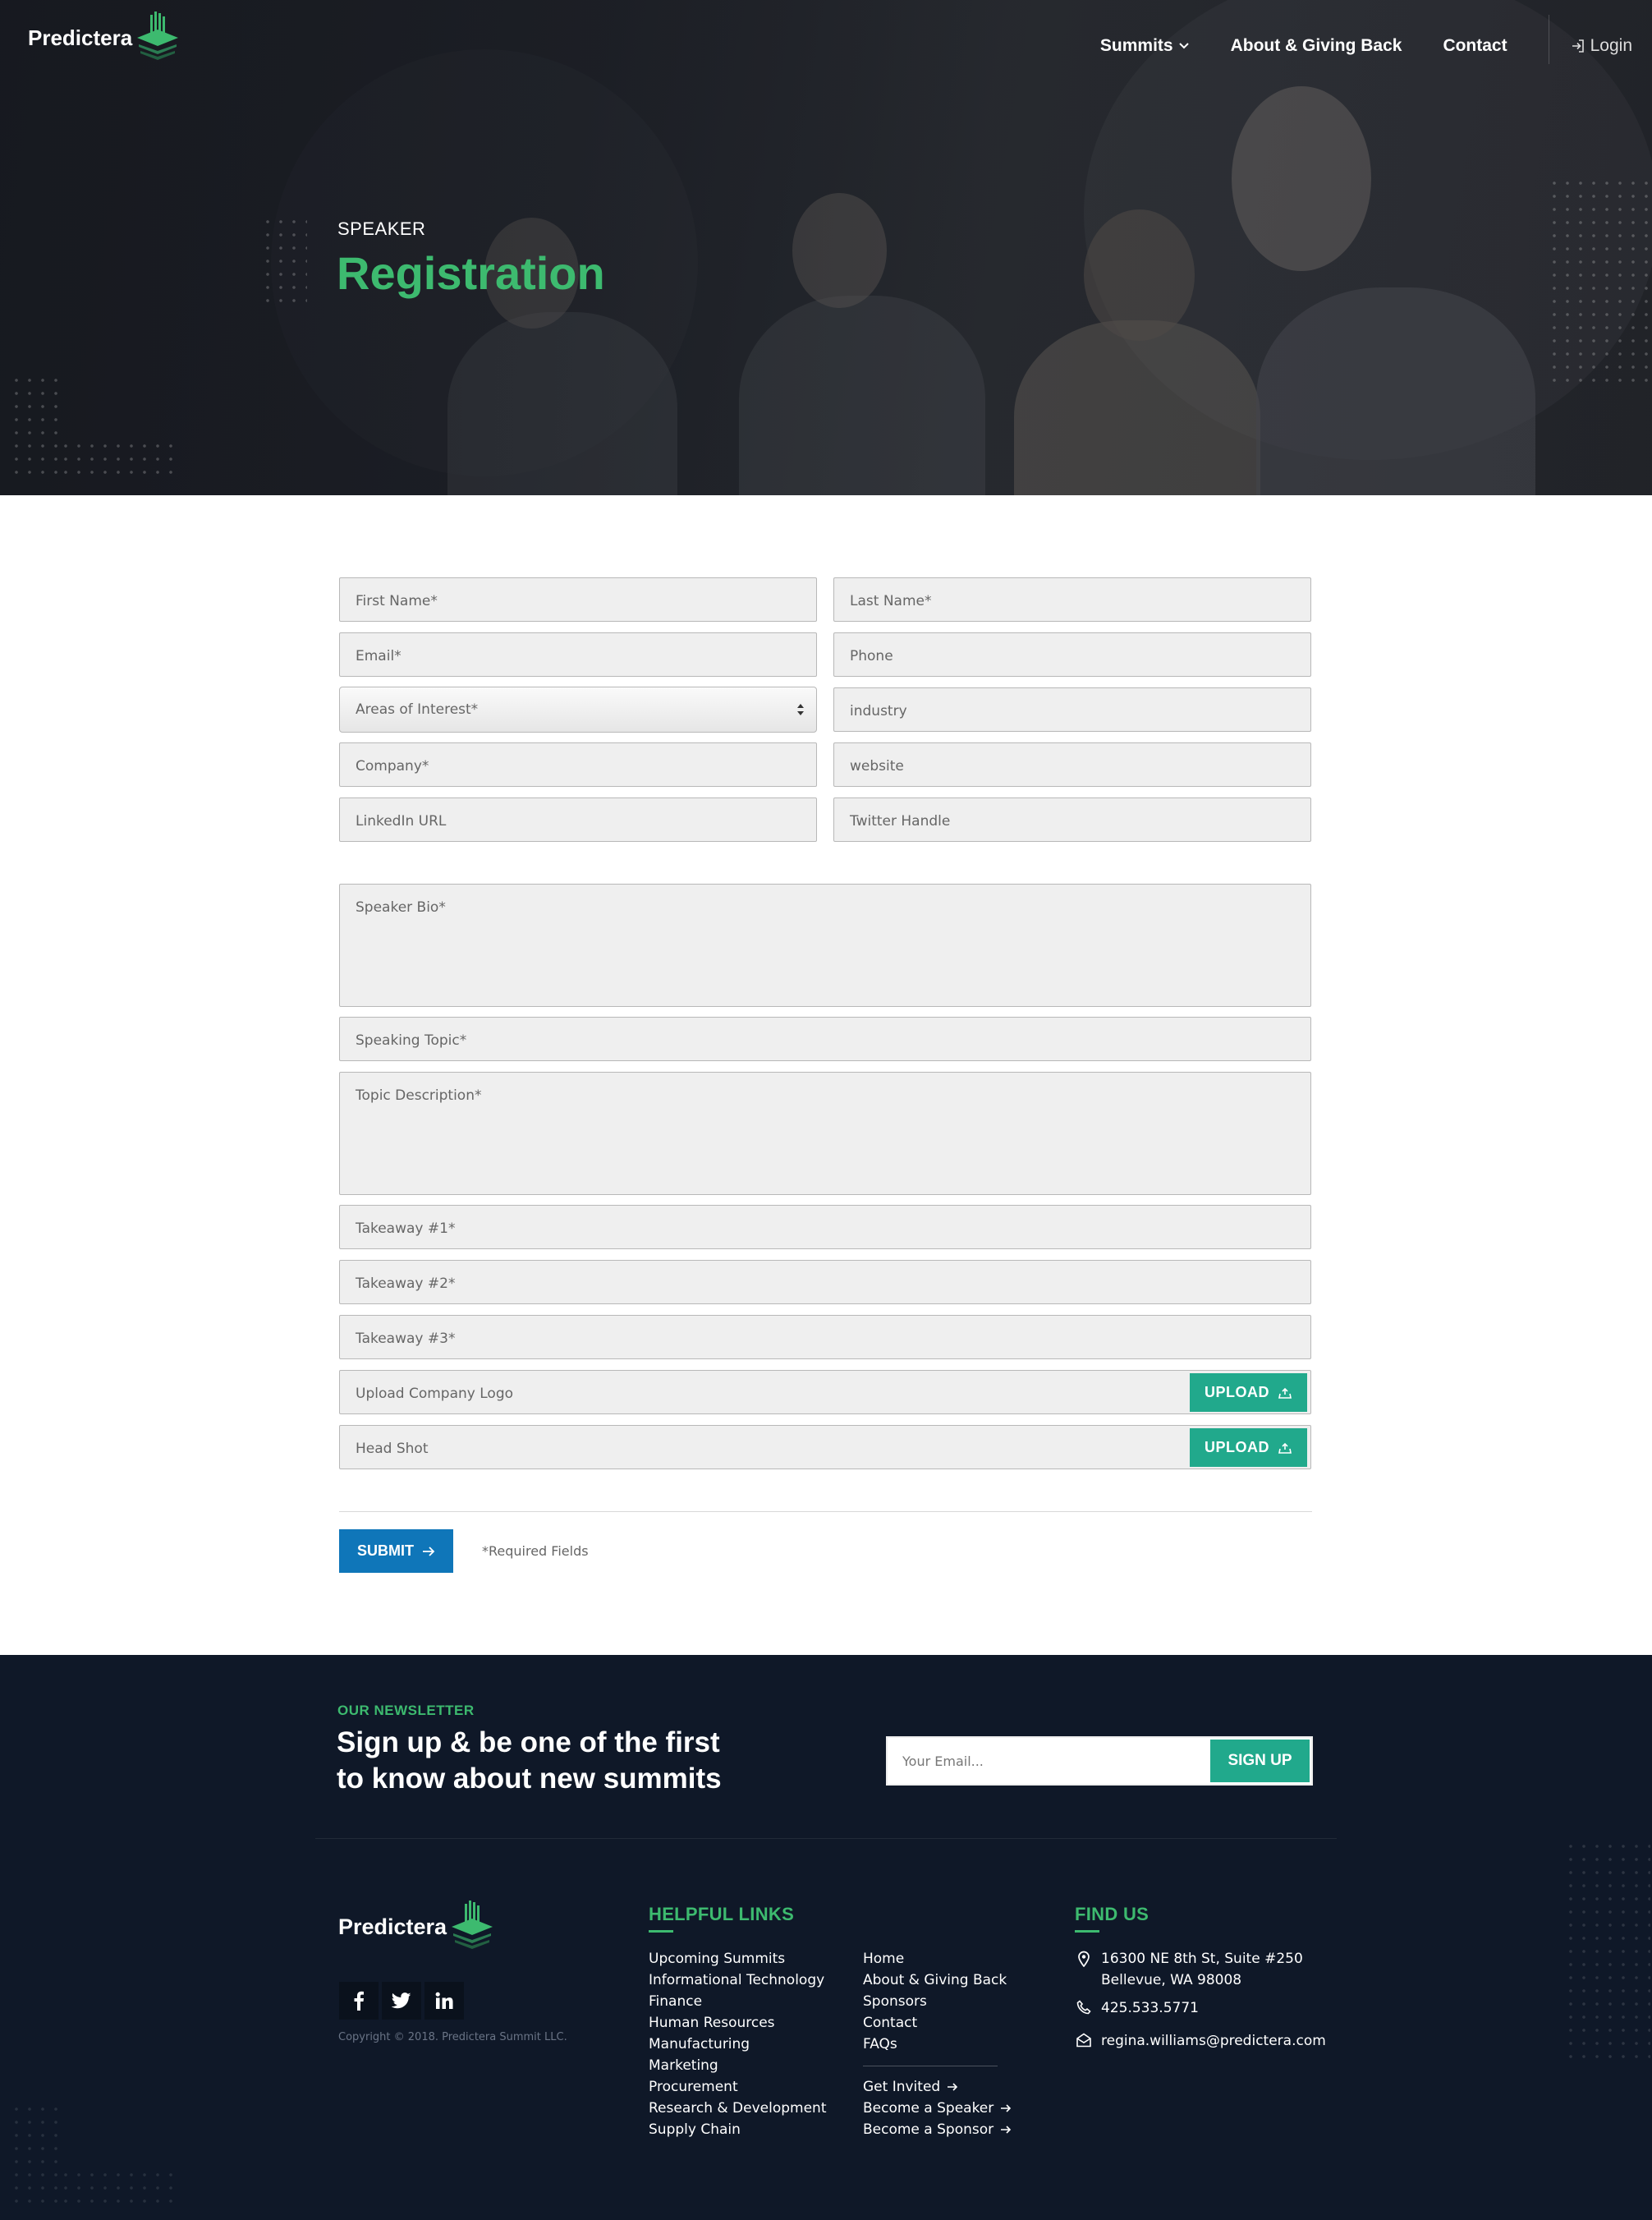 The image size is (1652, 2220). What do you see at coordinates (902, 2087) in the screenshot?
I see `cta-label: Get Invited` at bounding box center [902, 2087].